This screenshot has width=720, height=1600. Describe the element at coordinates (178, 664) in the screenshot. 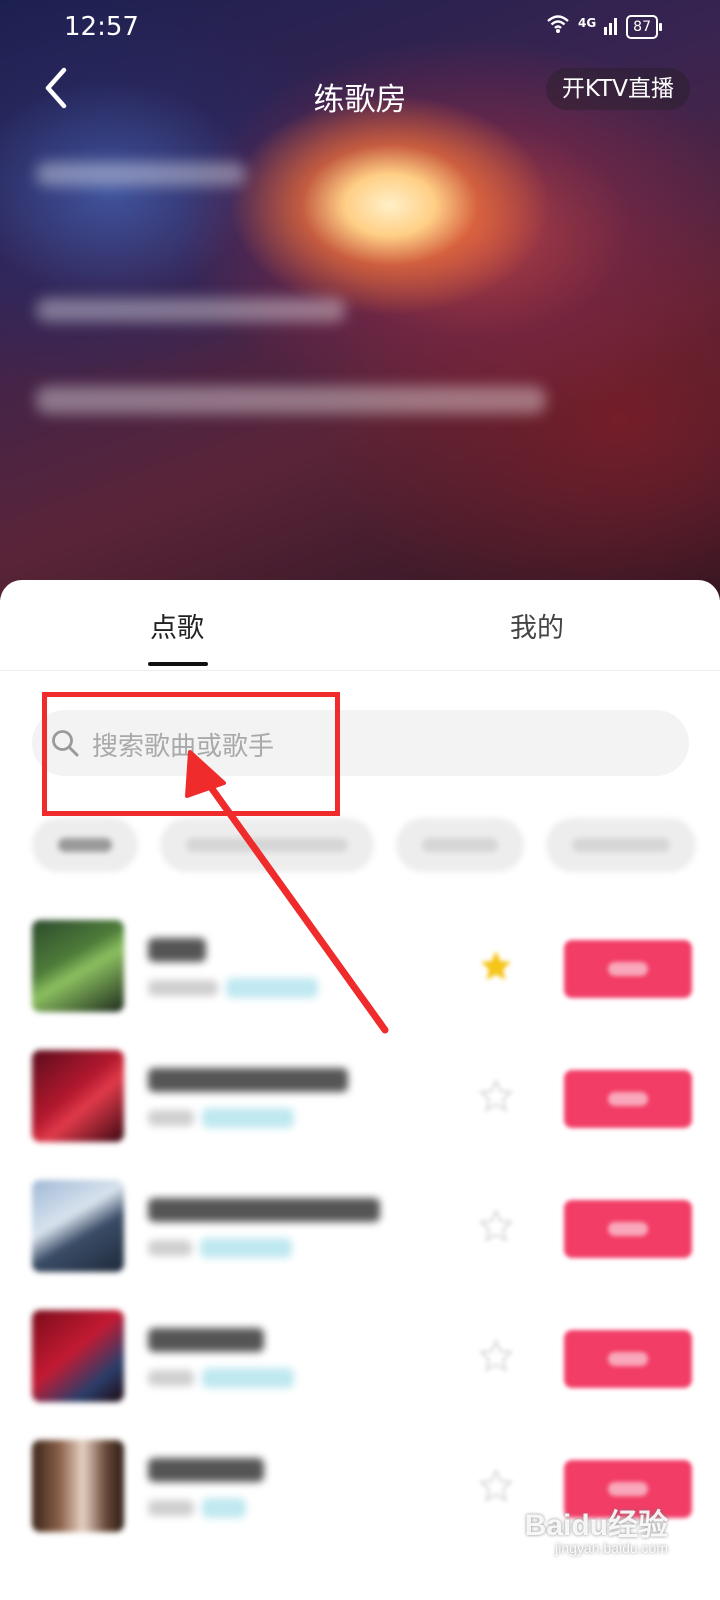

I see `active-tab-indicator` at that location.